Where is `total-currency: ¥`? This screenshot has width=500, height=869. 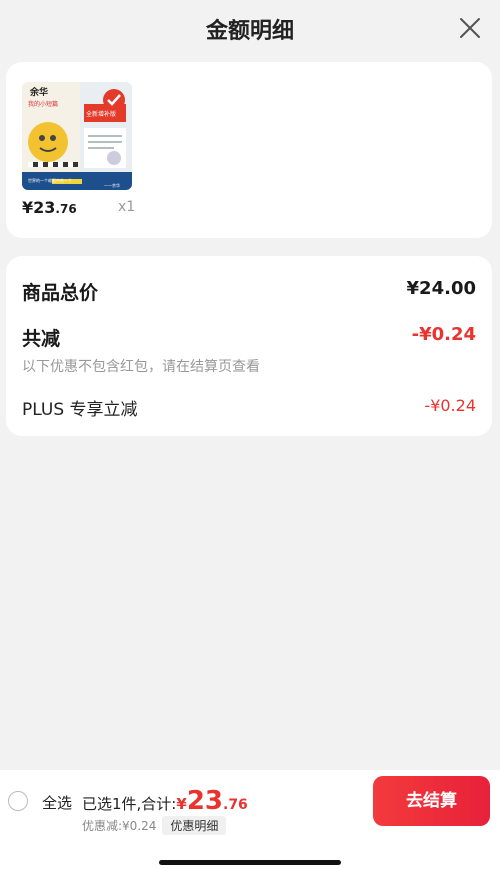
total-currency: ¥ is located at coordinates (181, 804).